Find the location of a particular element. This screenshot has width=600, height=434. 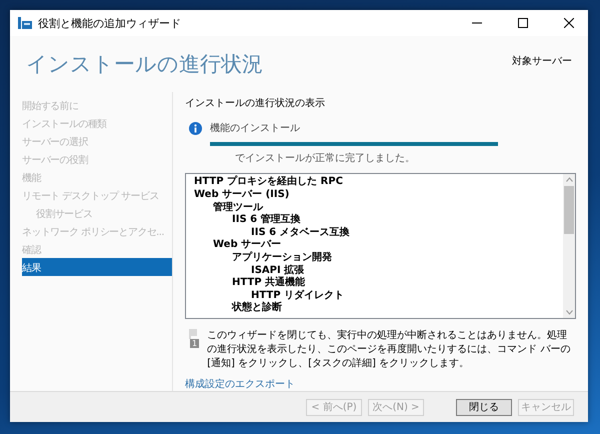

result-item: HTTP 共通機能 is located at coordinates (268, 283).